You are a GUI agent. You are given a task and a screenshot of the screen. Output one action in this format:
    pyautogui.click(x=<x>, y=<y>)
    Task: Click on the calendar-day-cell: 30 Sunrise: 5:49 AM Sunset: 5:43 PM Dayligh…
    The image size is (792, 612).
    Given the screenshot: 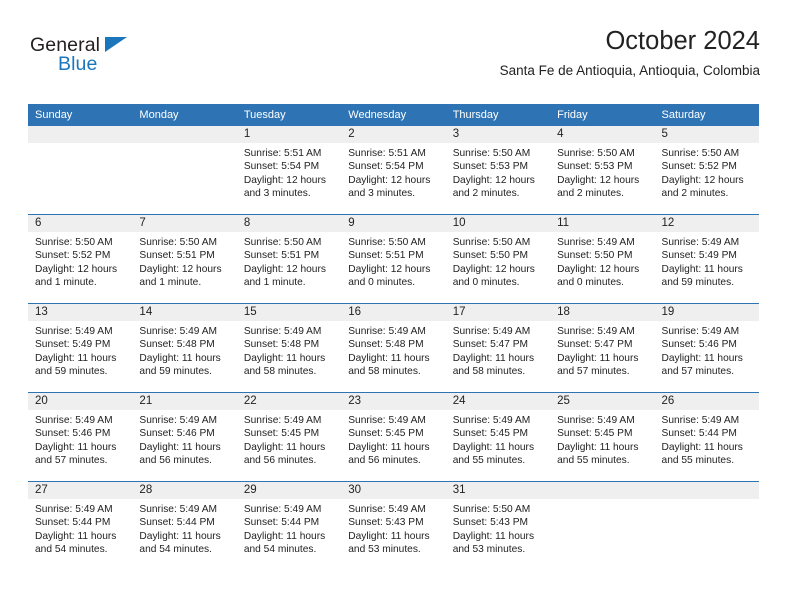 What is the action you would take?
    pyautogui.click(x=393, y=525)
    